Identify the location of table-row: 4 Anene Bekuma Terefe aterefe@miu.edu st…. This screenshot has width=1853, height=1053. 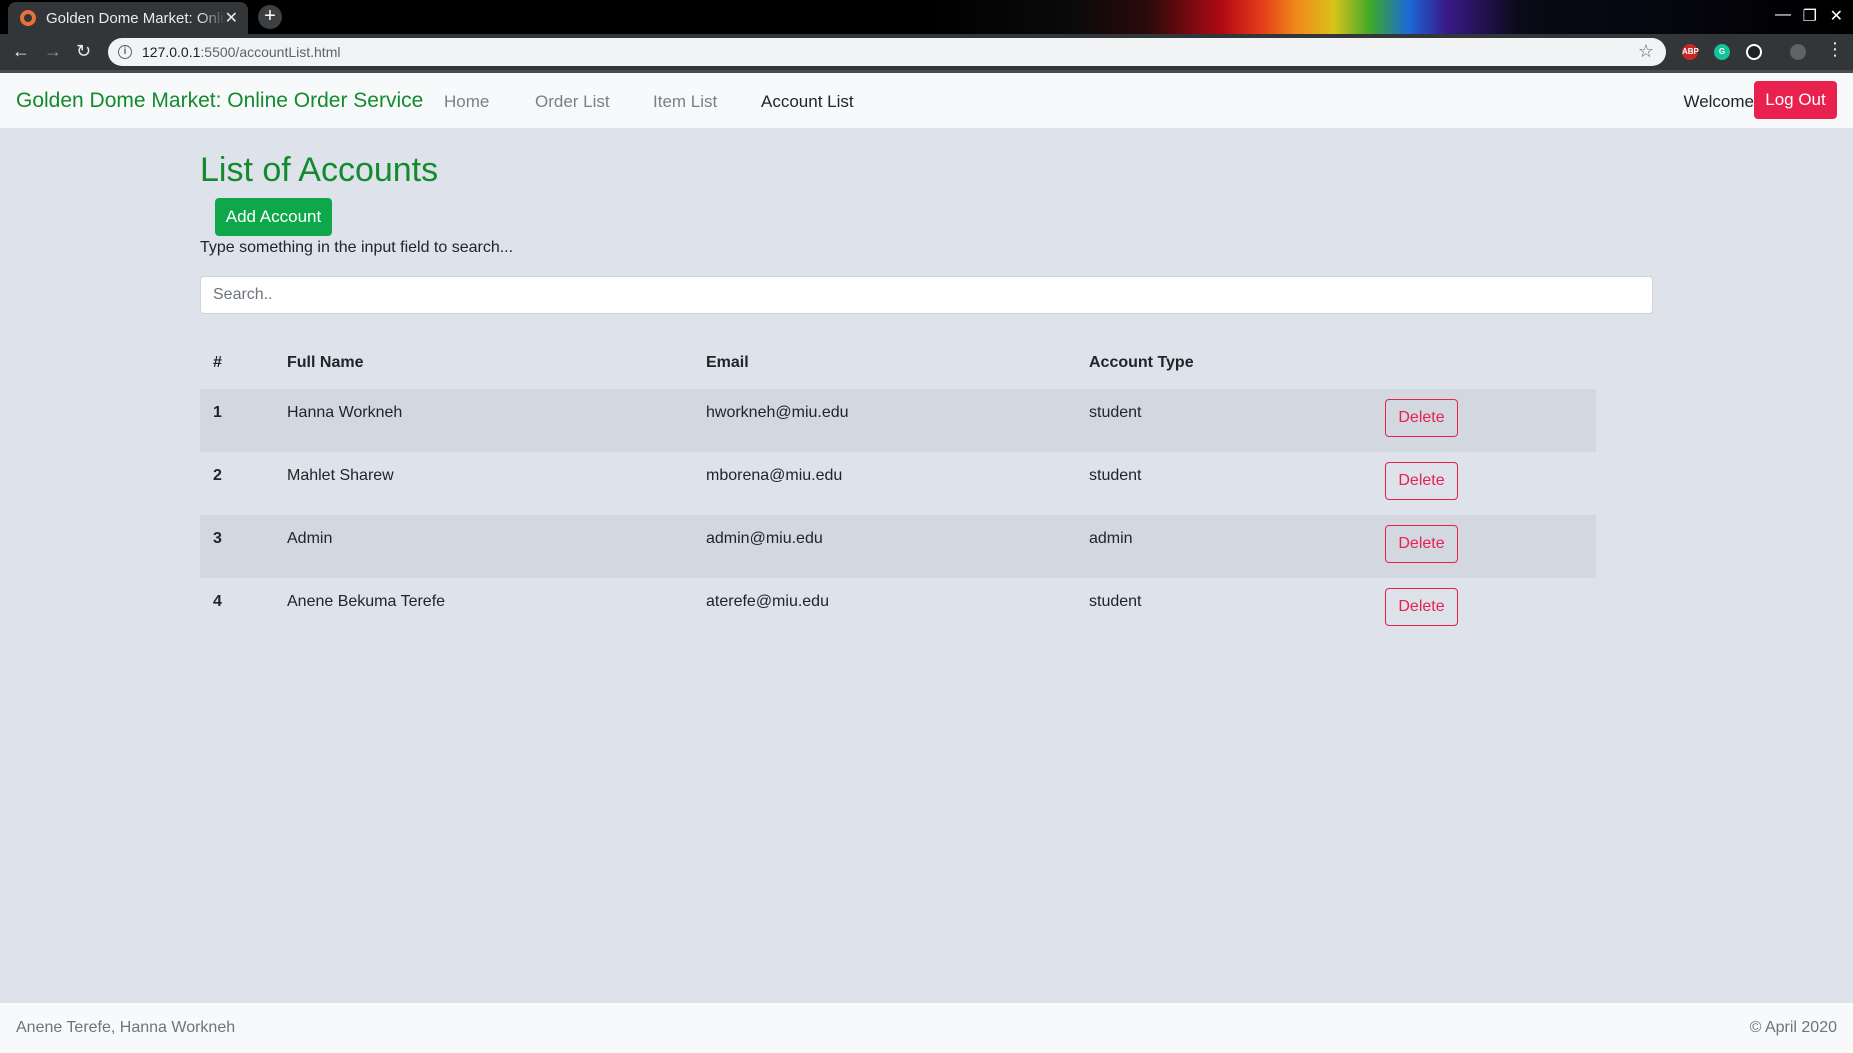
(898, 609).